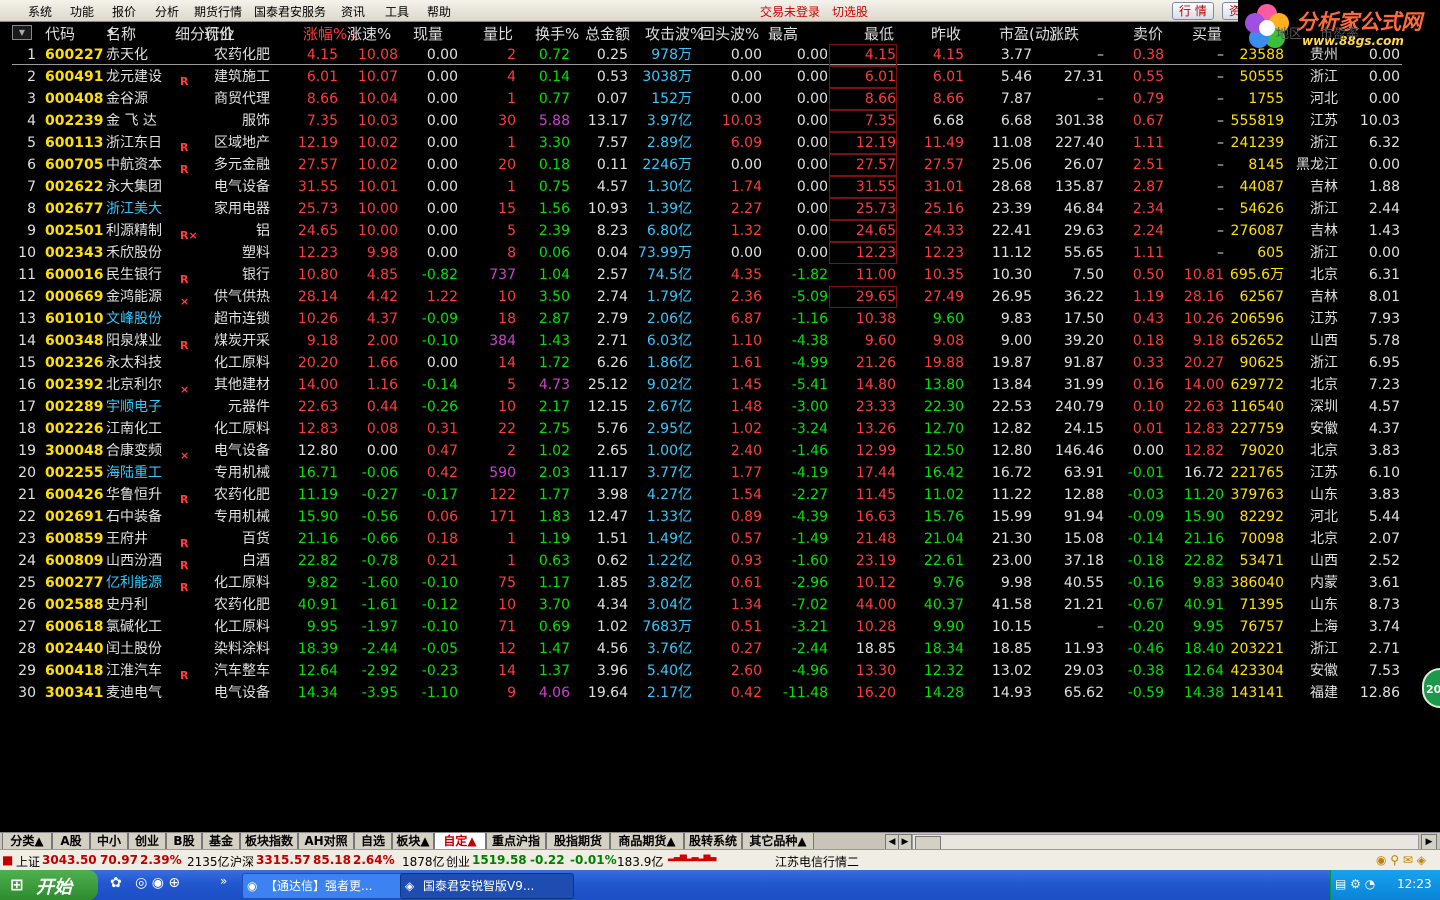  What do you see at coordinates (729, 34) in the screenshot?
I see `column-header: 回头波%` at bounding box center [729, 34].